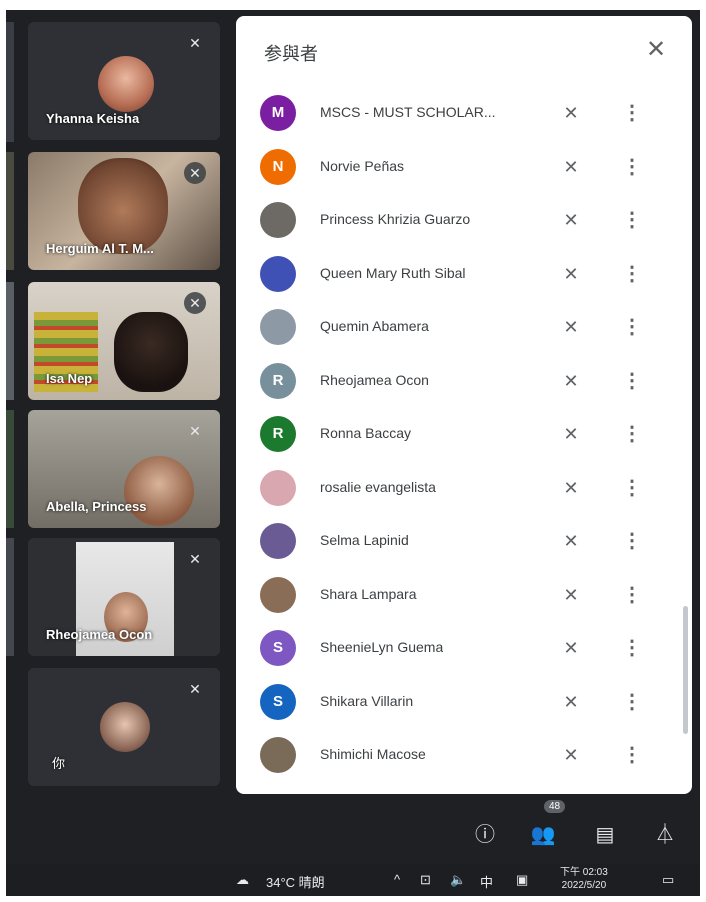 The height and width of the screenshot is (902, 706). Describe the element at coordinates (668, 880) in the screenshot. I see `notification-icon: ▭` at that location.